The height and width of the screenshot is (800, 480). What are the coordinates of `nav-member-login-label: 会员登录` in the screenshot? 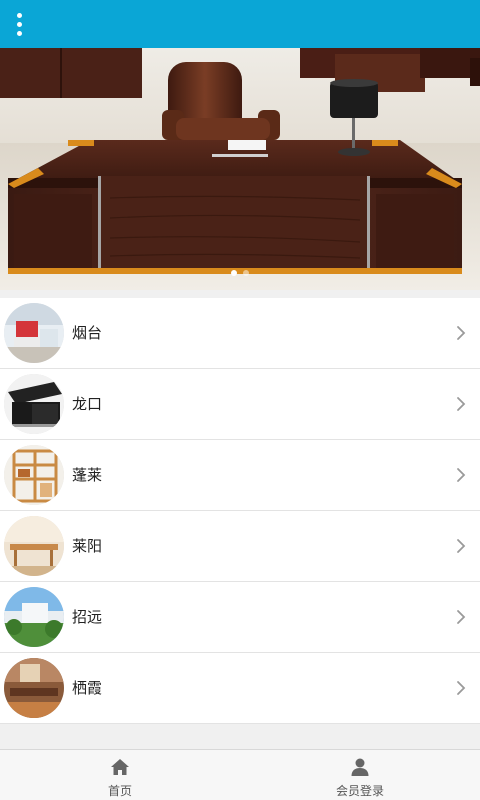 It's located at (359, 791).